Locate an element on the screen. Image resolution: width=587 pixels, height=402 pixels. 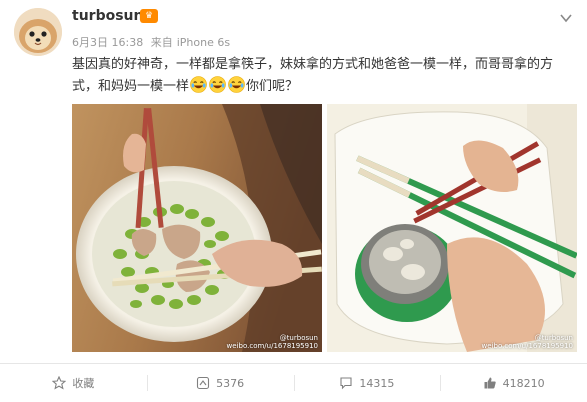
favorite-label: 收藏 is located at coordinates (83, 383).